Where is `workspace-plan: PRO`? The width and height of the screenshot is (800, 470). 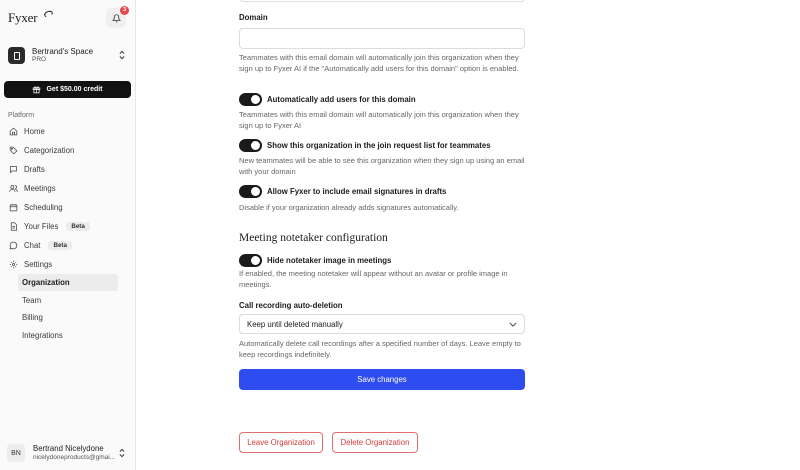 workspace-plan: PRO is located at coordinates (39, 60).